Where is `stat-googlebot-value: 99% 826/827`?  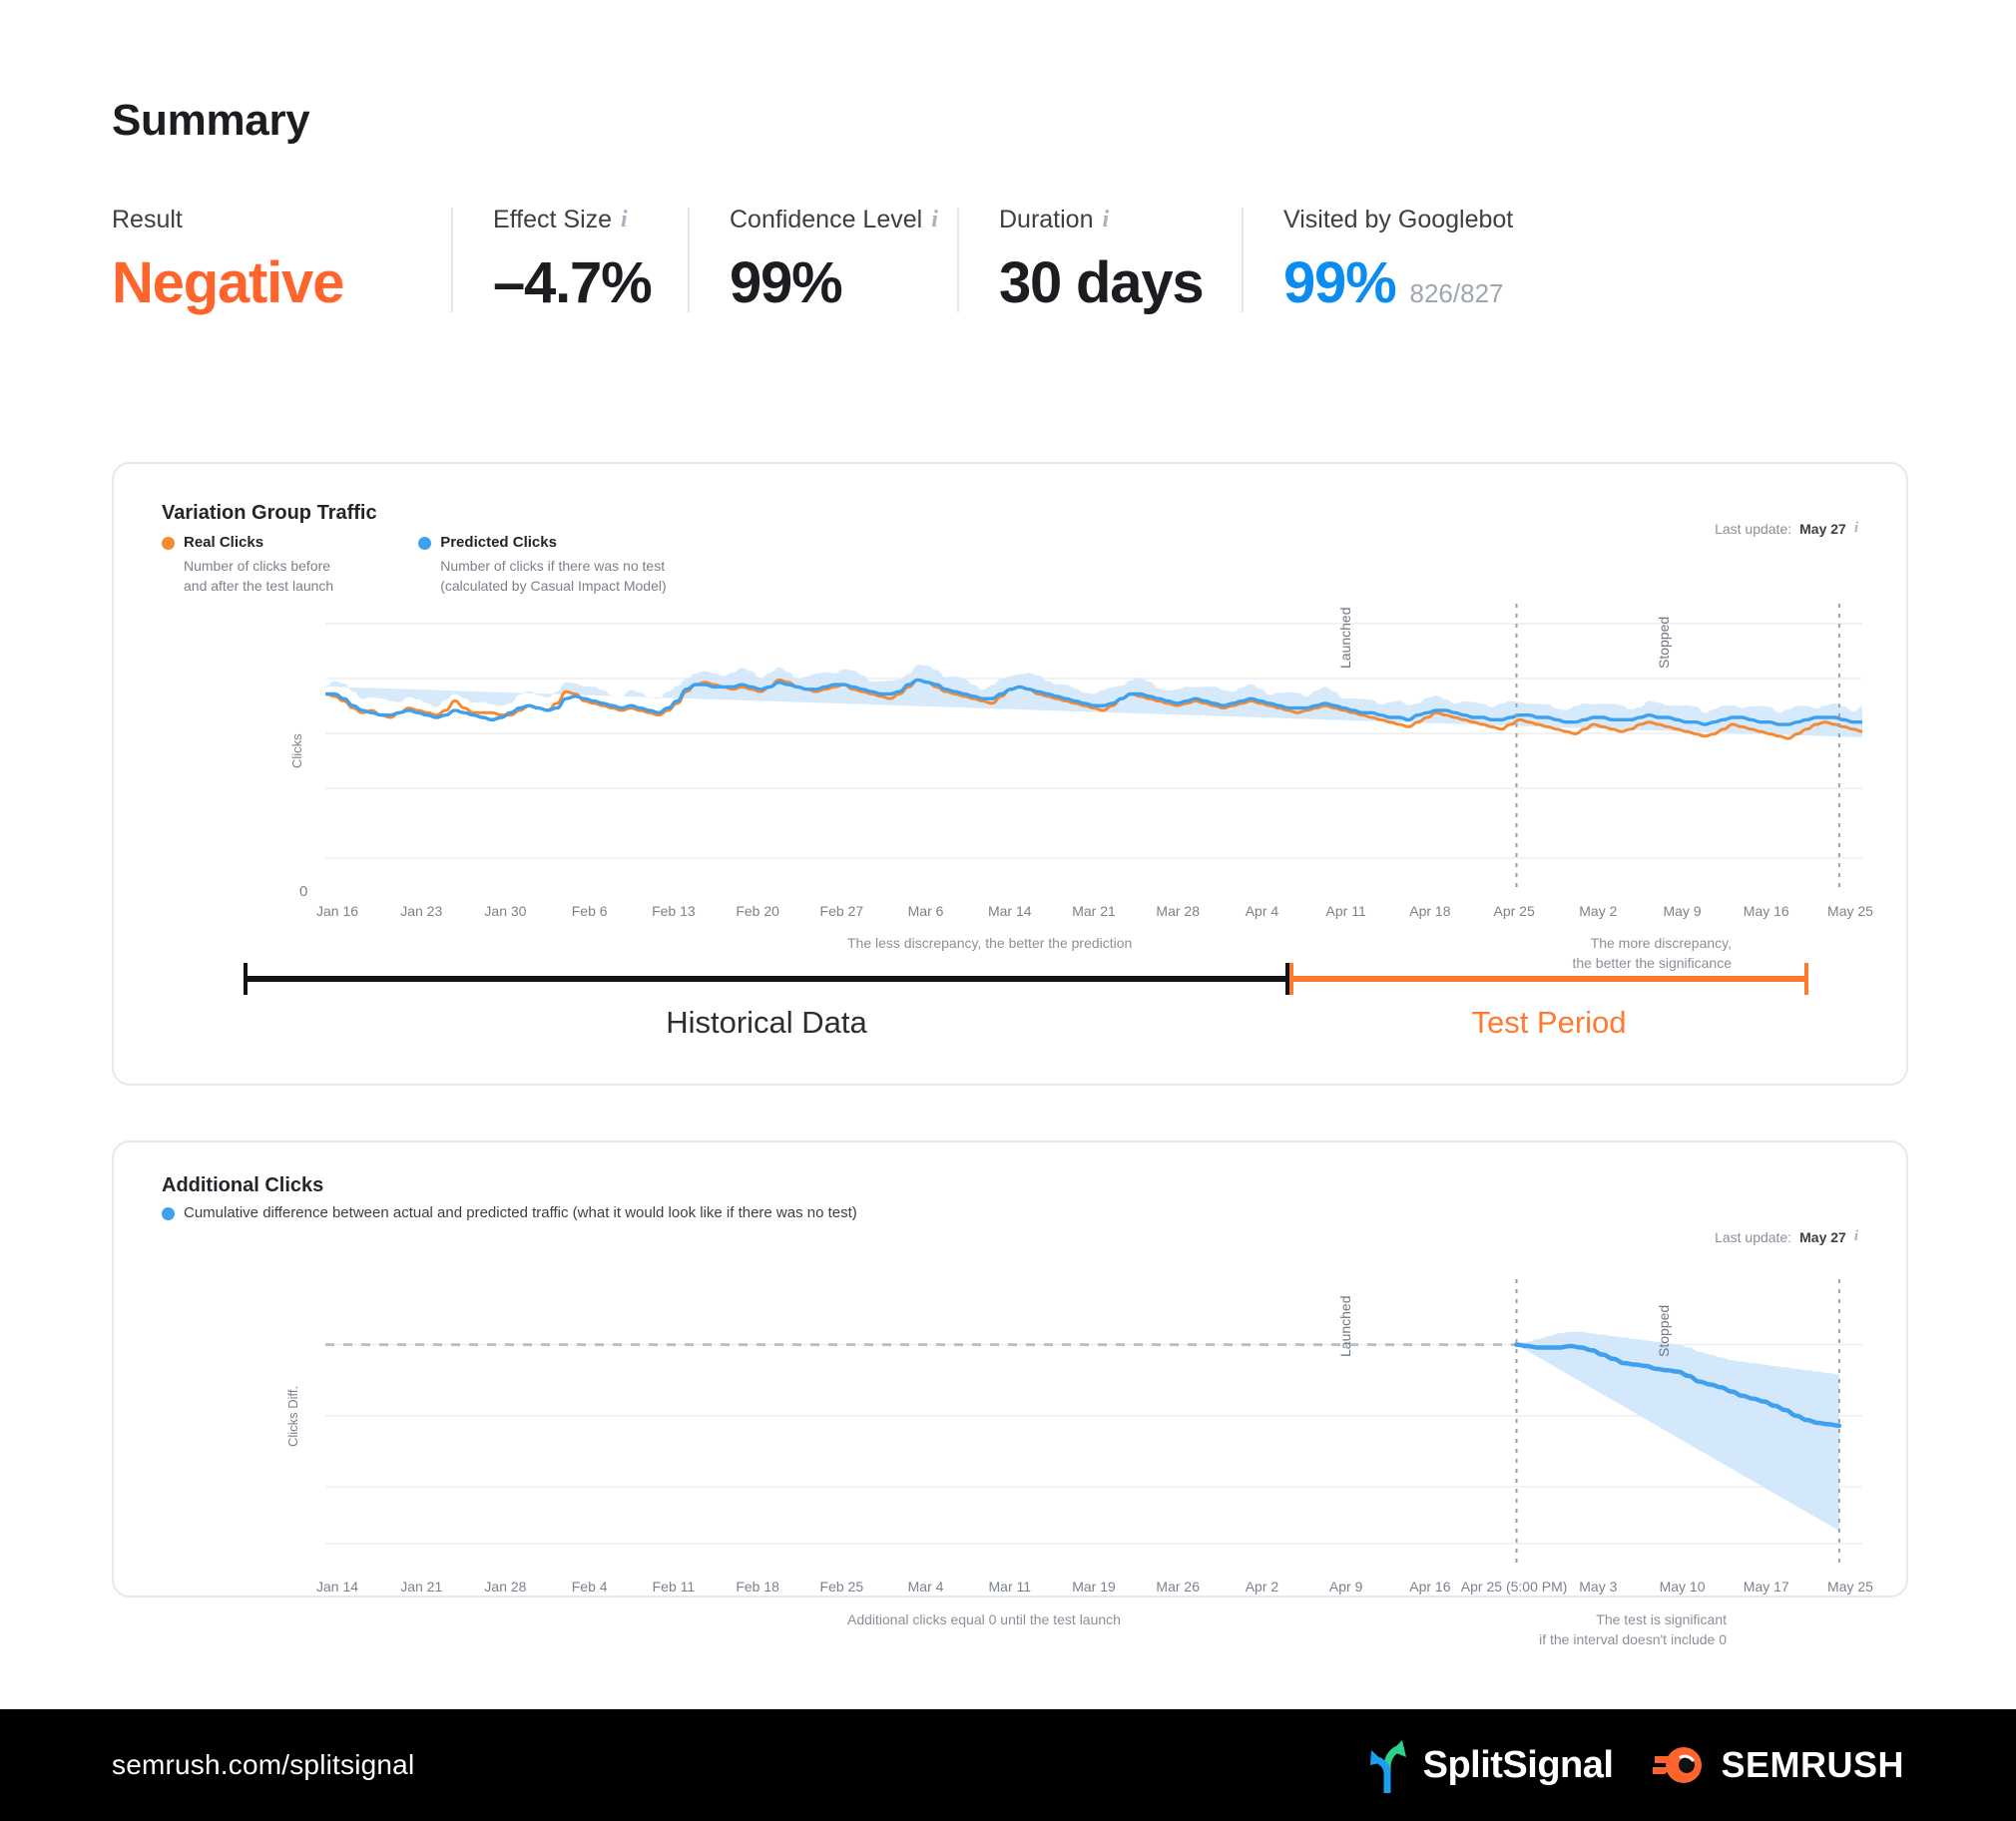
stat-googlebot-value: 99% 826/827 is located at coordinates (1398, 283).